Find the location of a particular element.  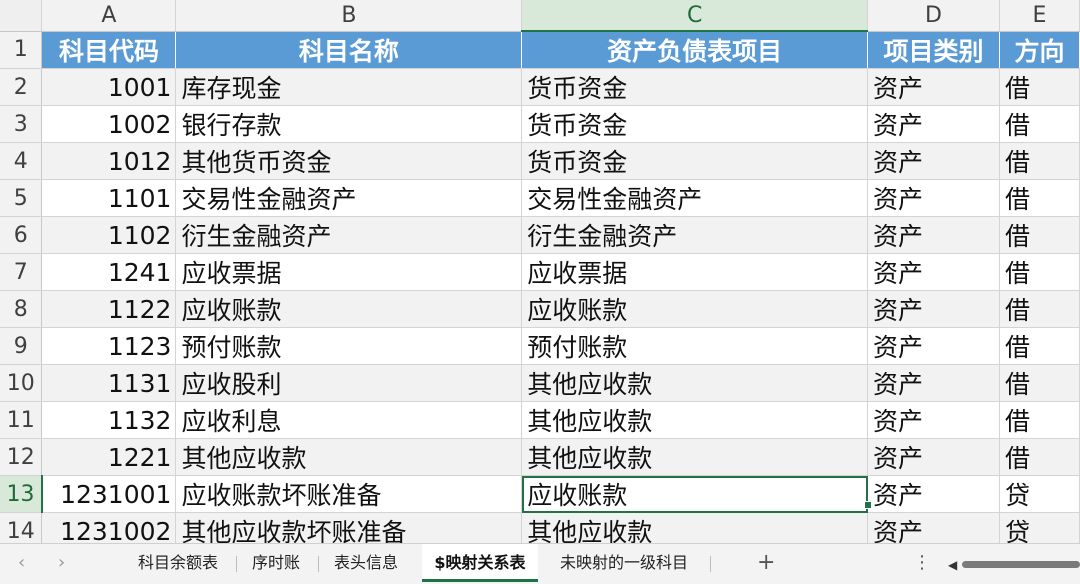

cell-name: 应收利息 is located at coordinates (349, 420).